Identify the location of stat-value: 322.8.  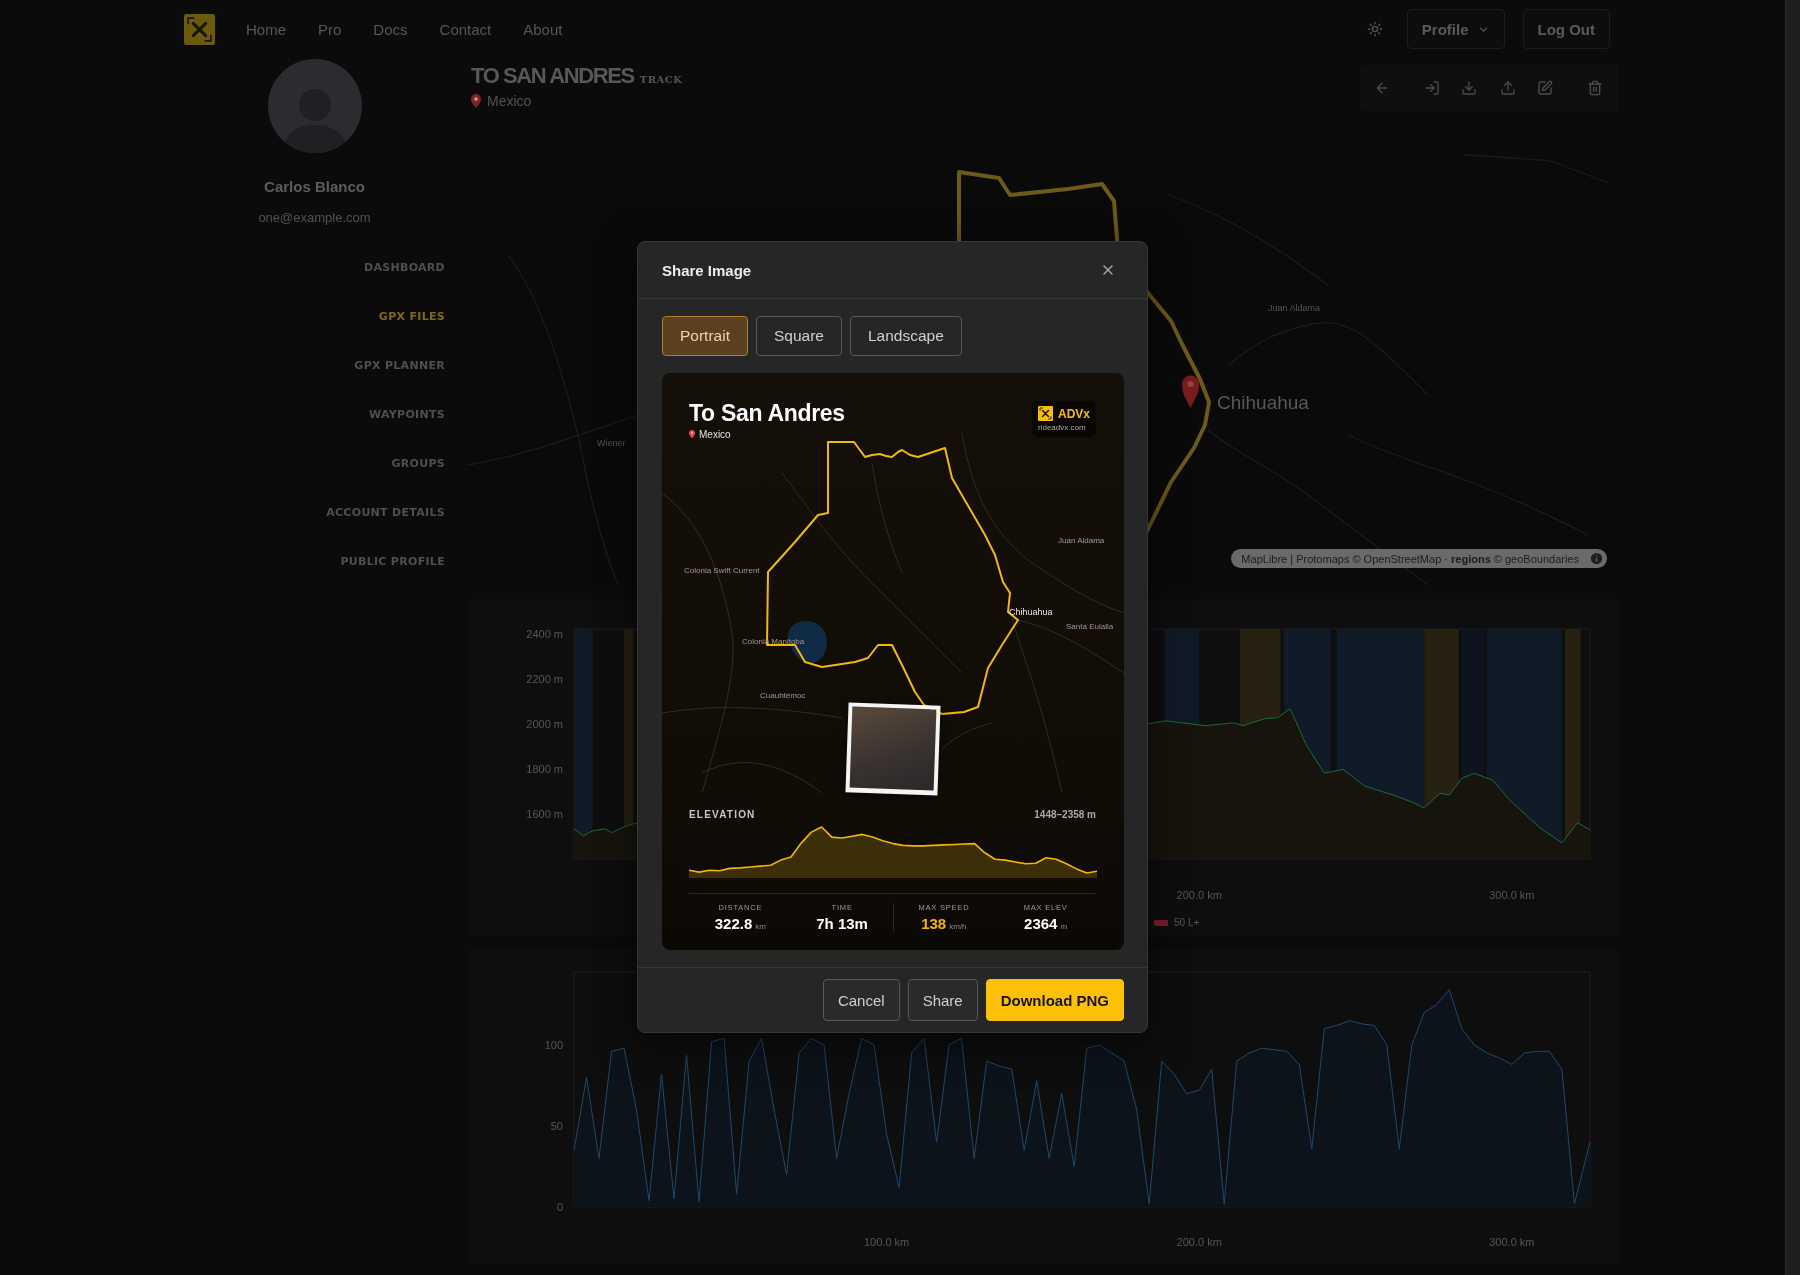
(733, 923).